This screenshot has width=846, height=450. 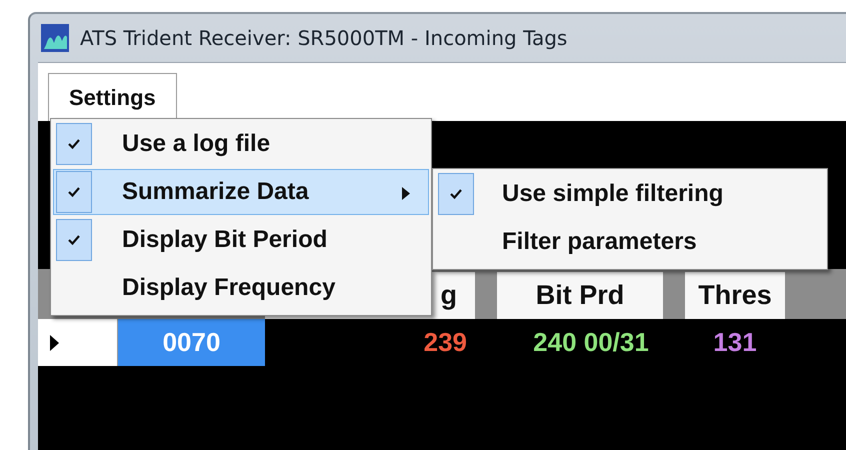 I want to click on table-cell: 239, so click(x=445, y=342).